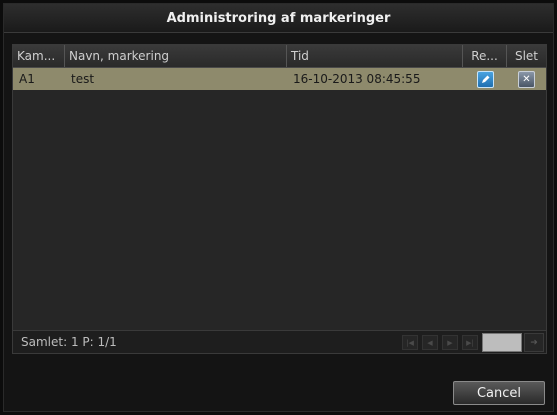 Image resolution: width=557 pixels, height=415 pixels. I want to click on cancel-button: Cancel, so click(499, 393).